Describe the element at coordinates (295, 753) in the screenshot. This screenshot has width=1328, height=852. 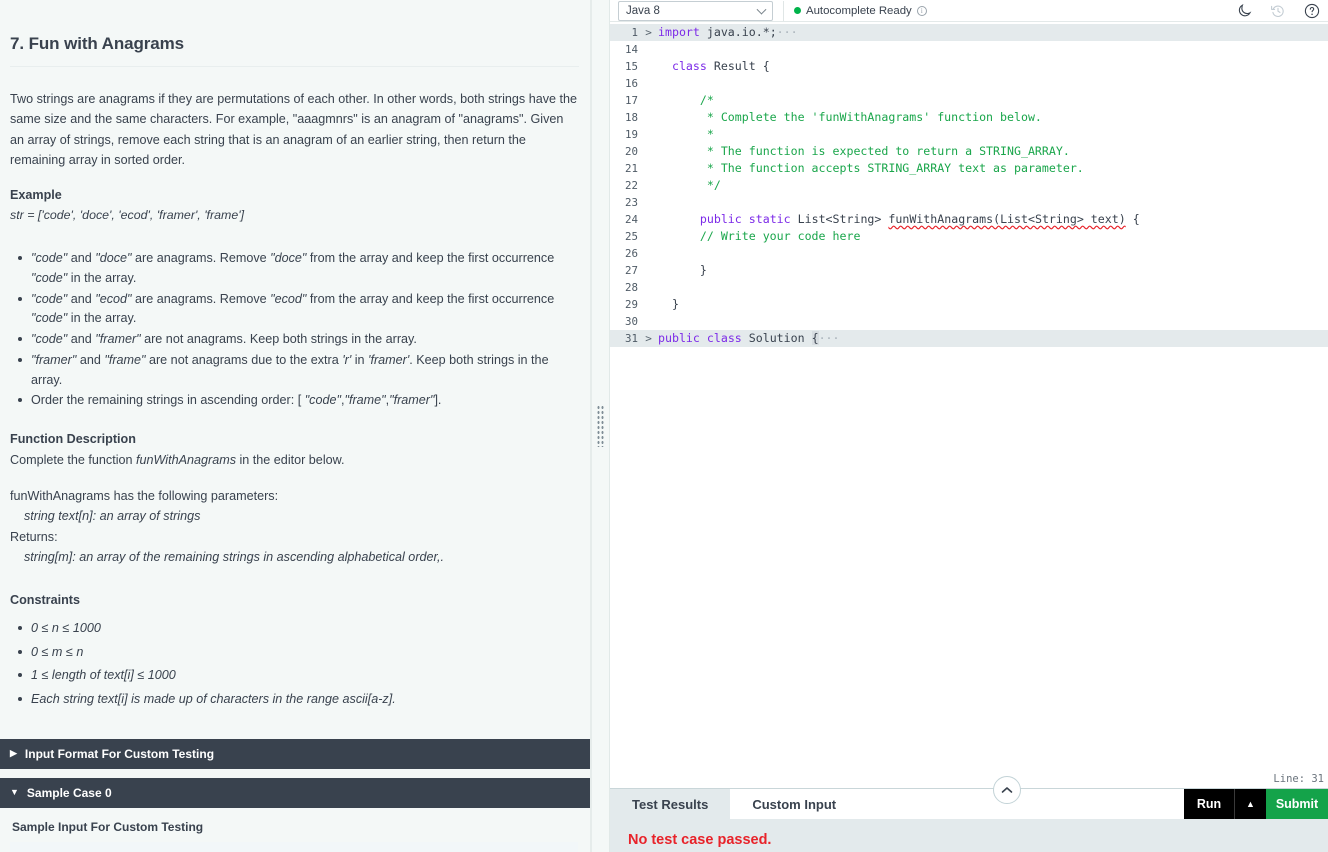
I see `input-format-section-header: ▶ Input Format For Custom Testing` at that location.